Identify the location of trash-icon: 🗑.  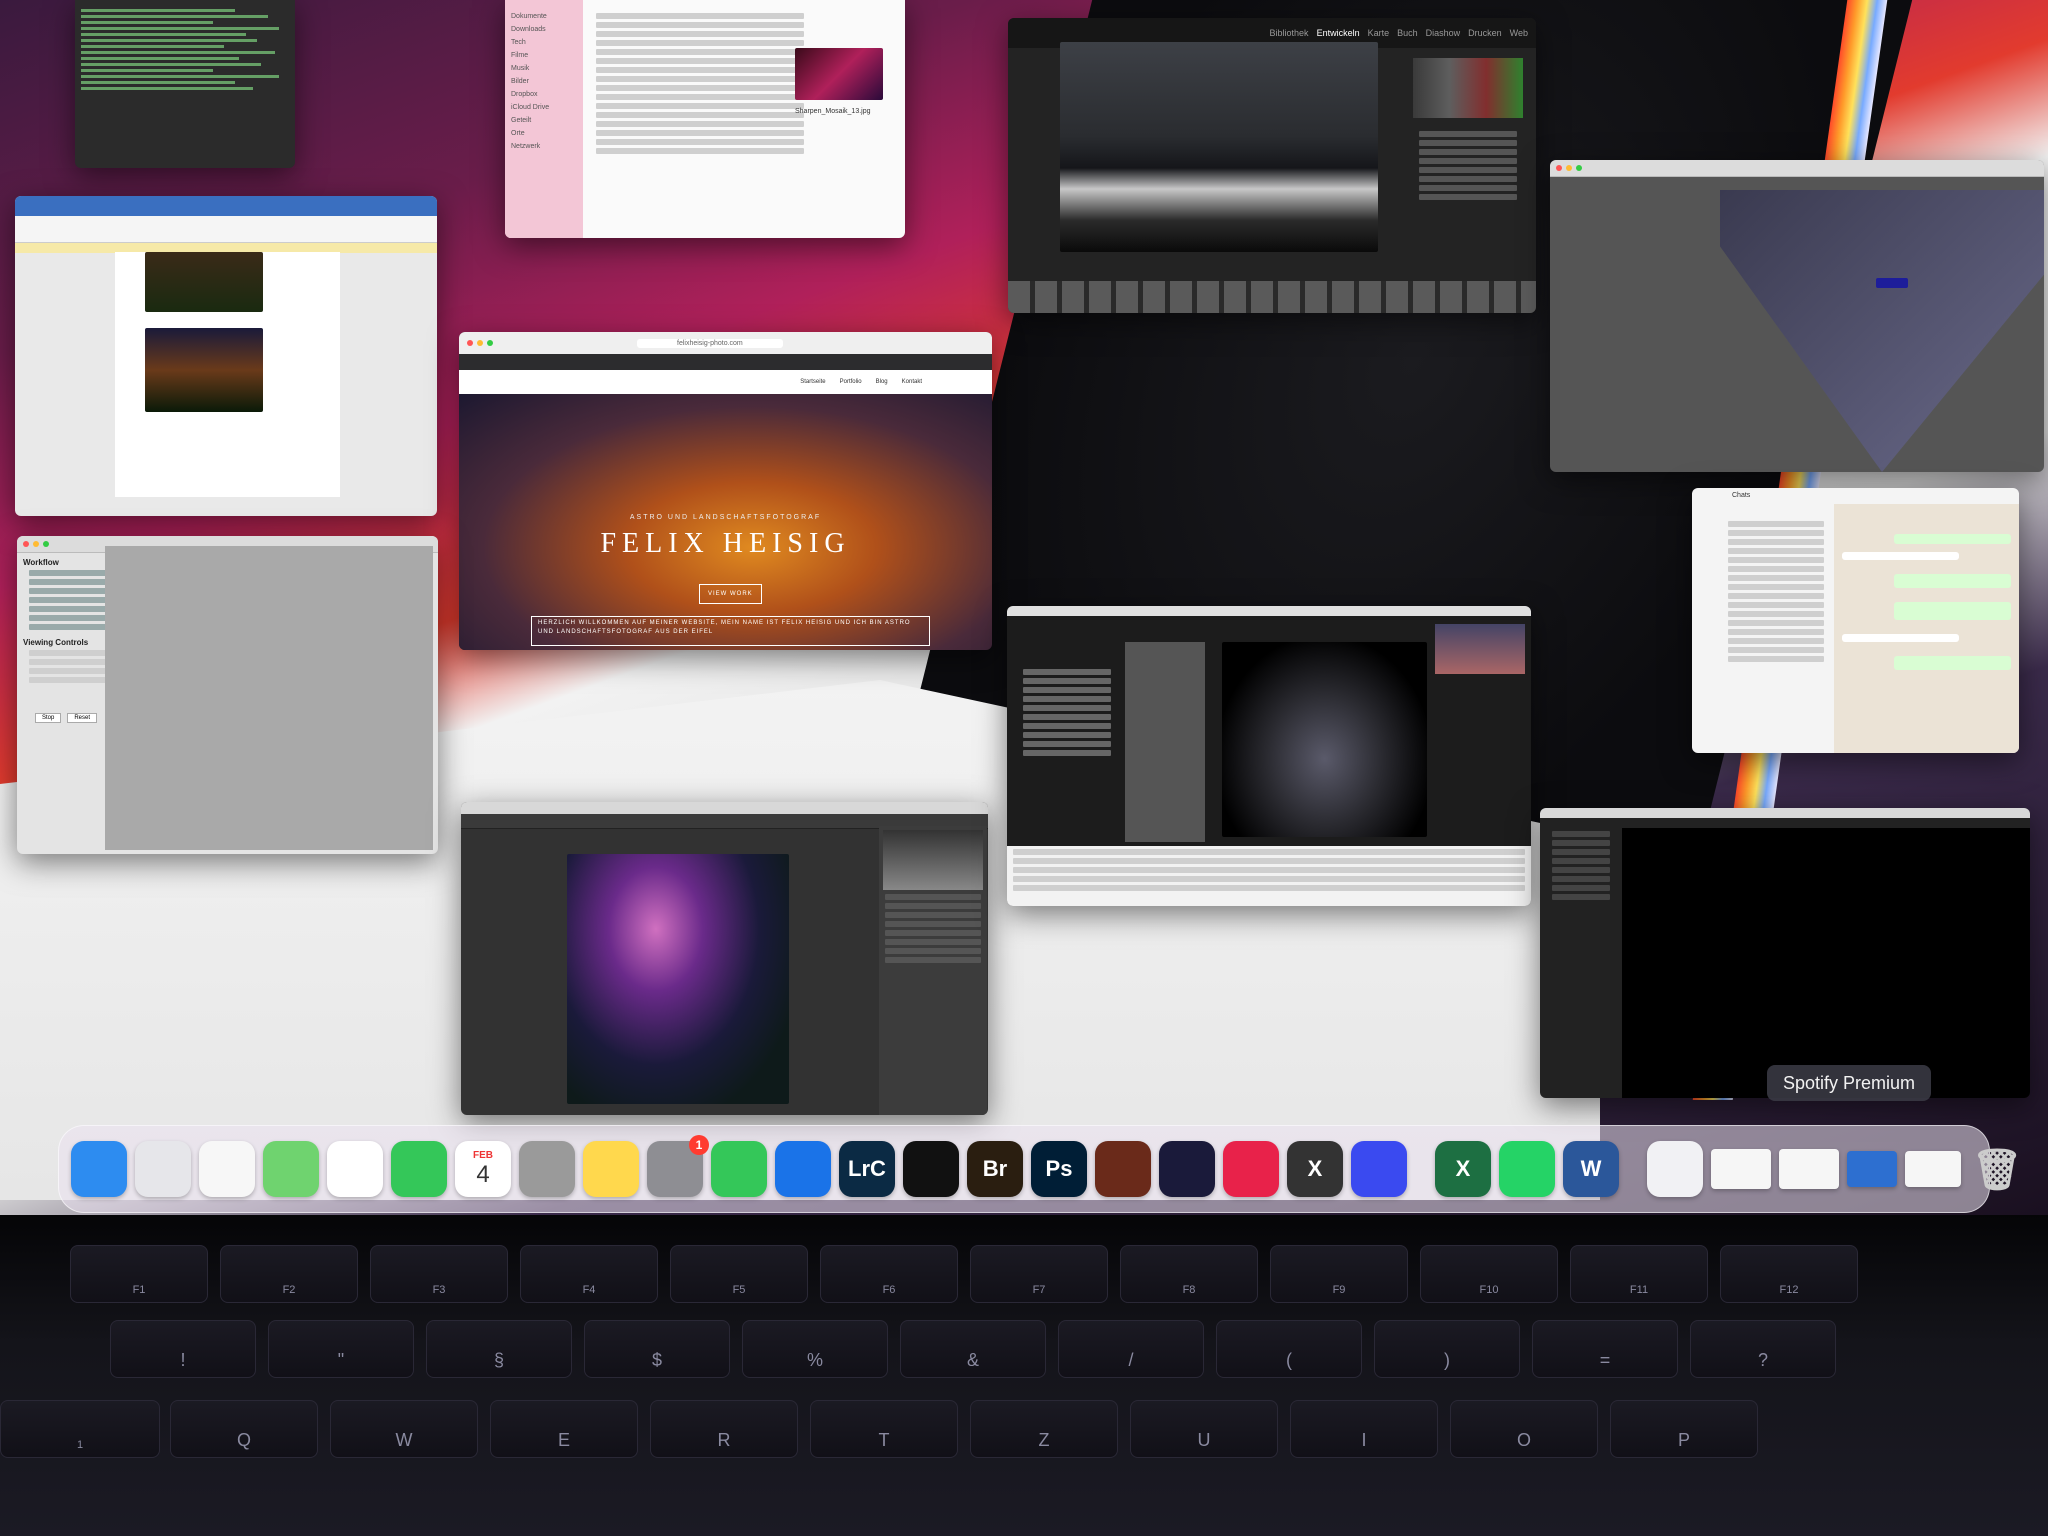
(1997, 1169).